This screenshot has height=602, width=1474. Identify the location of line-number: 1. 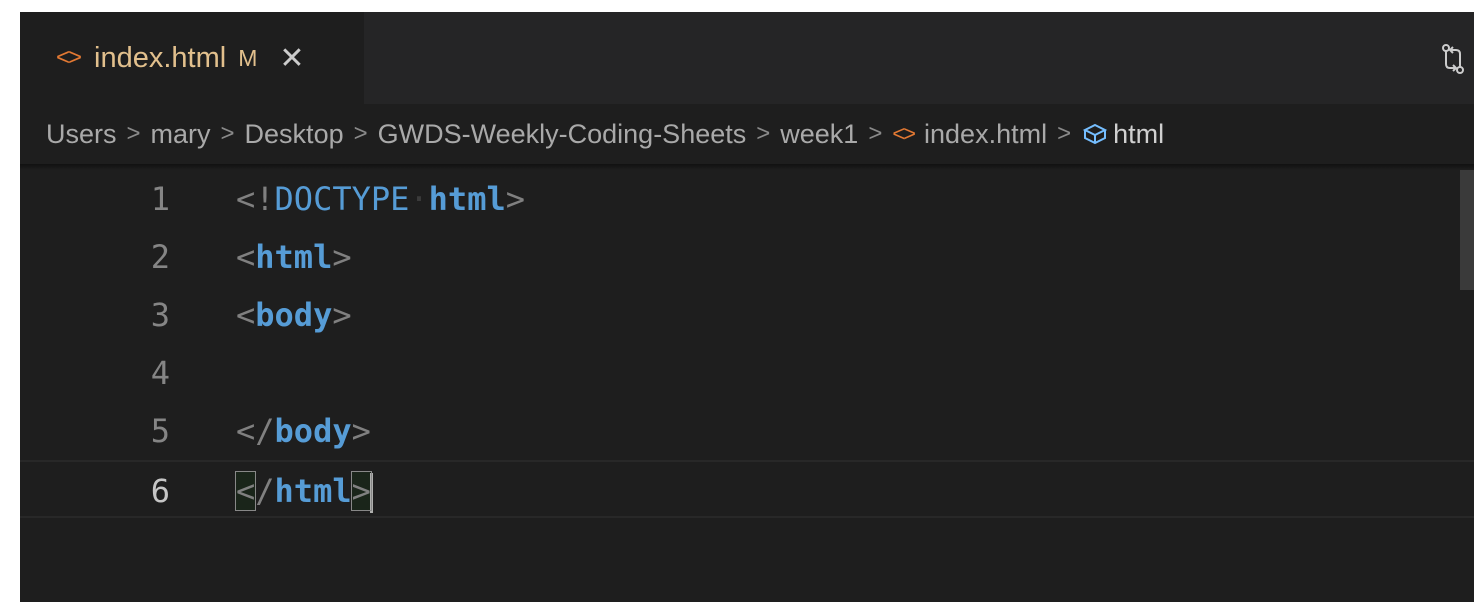
(160, 199).